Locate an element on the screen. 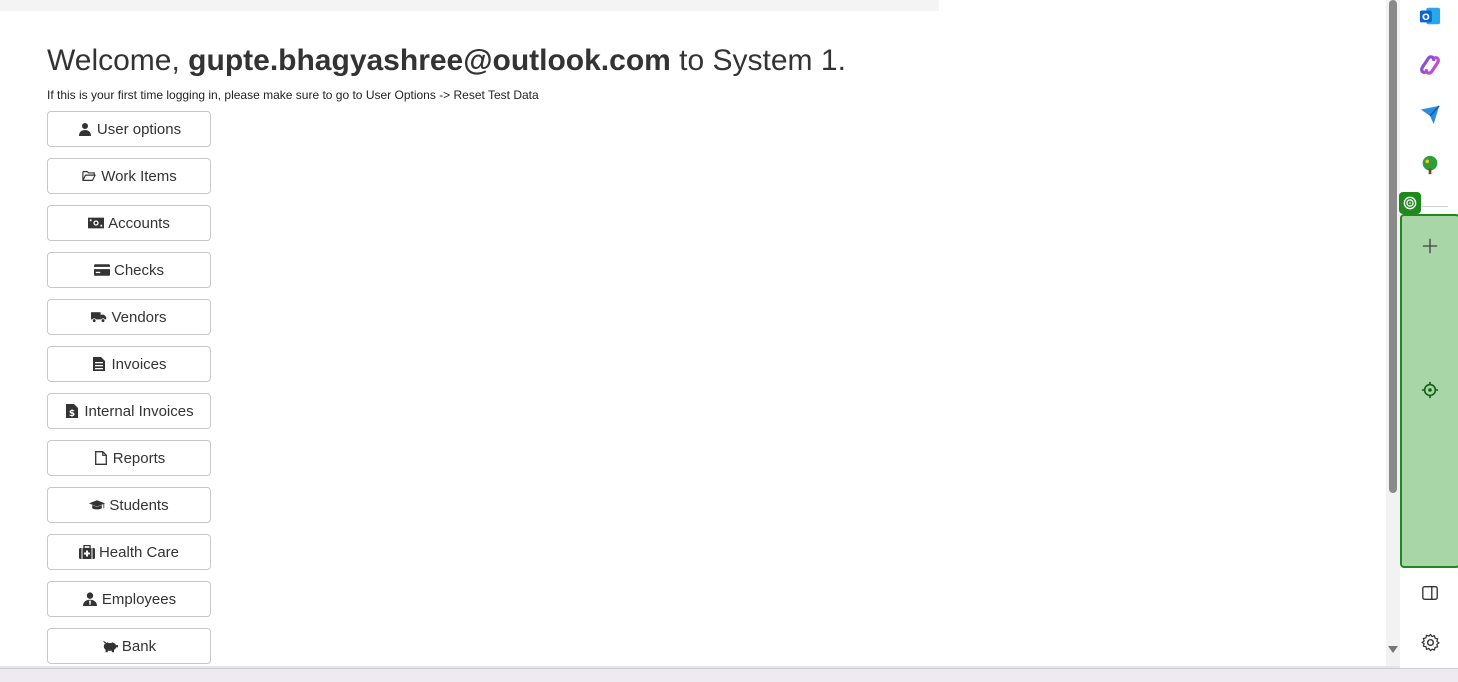 The height and width of the screenshot is (682, 1458). outlook-icon: O is located at coordinates (1430, 16).